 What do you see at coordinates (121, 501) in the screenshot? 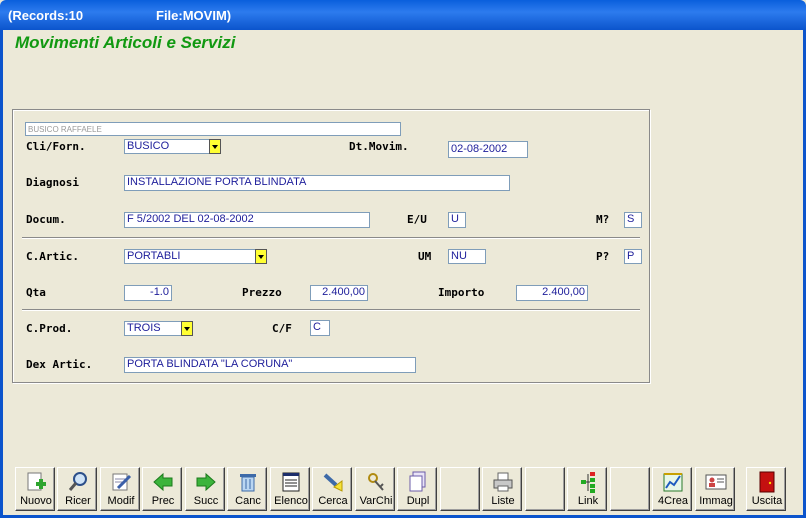
I see `modif-label: Modif` at bounding box center [121, 501].